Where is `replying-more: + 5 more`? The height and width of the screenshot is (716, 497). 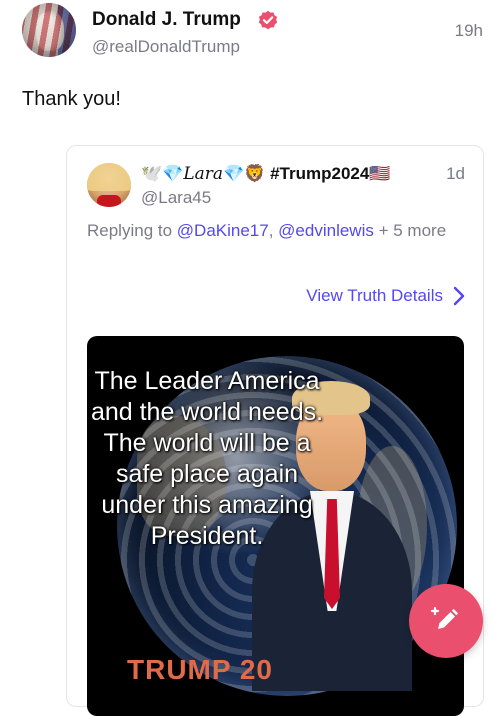 replying-more: + 5 more is located at coordinates (410, 230).